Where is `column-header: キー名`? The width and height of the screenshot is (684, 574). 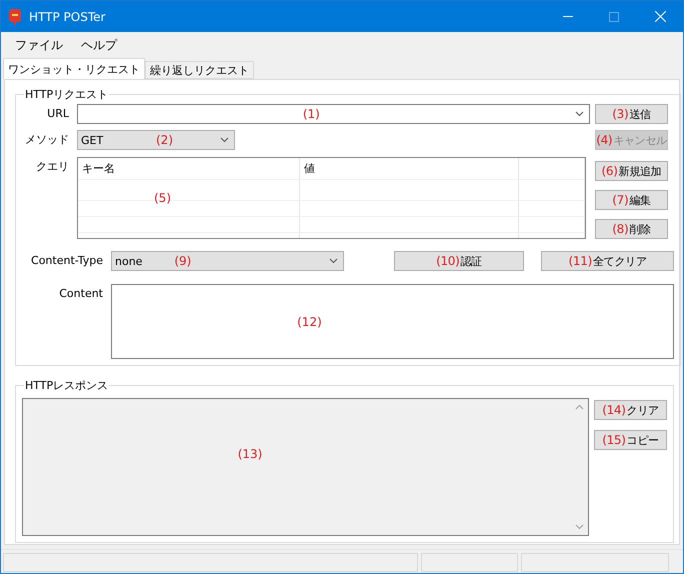
column-header: キー名 is located at coordinates (189, 168).